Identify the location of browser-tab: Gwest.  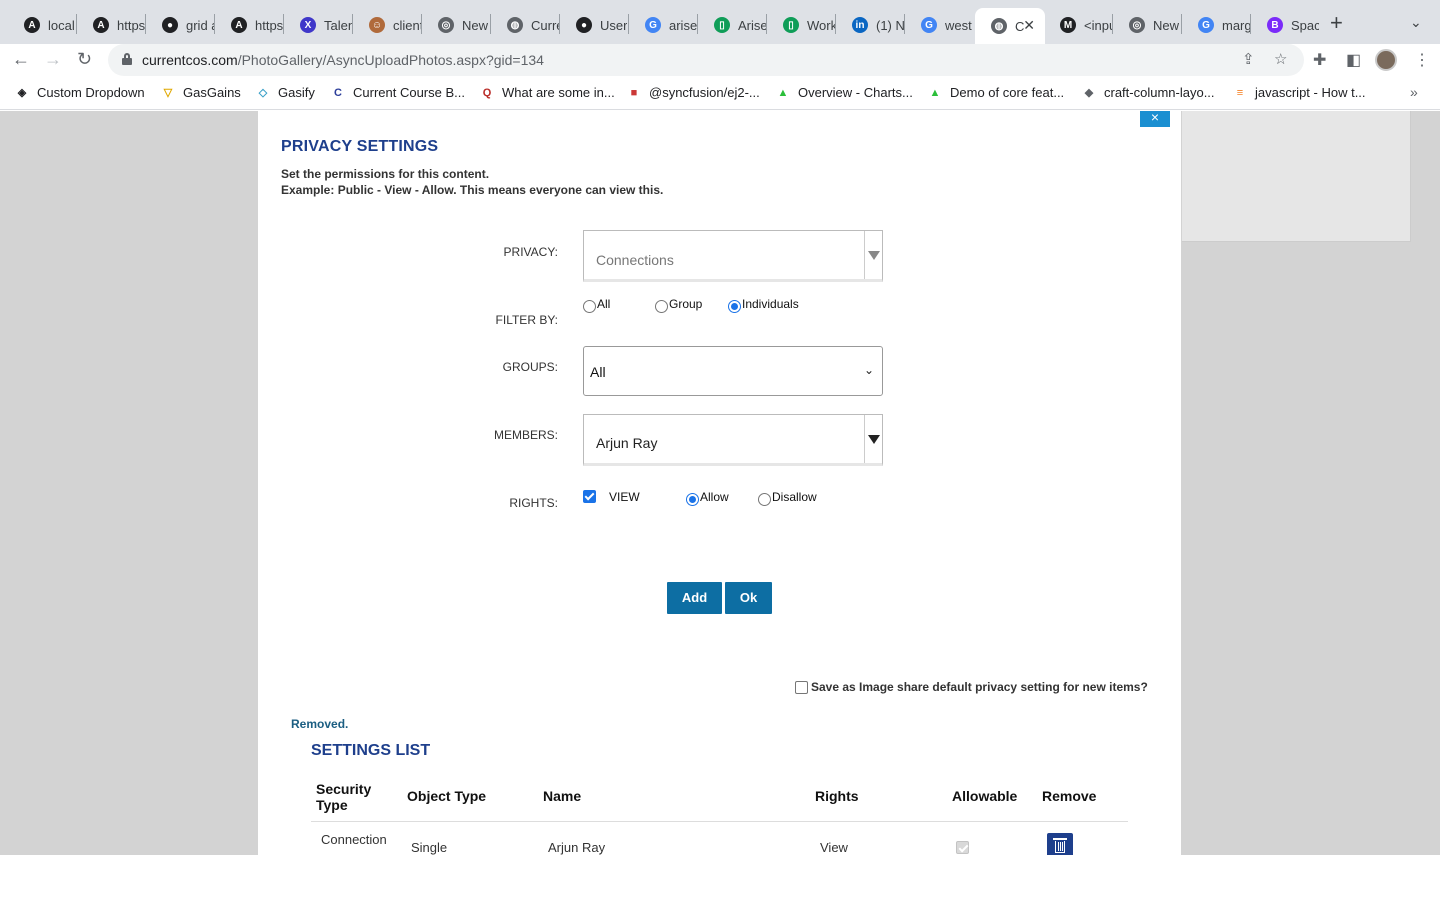
(939, 25).